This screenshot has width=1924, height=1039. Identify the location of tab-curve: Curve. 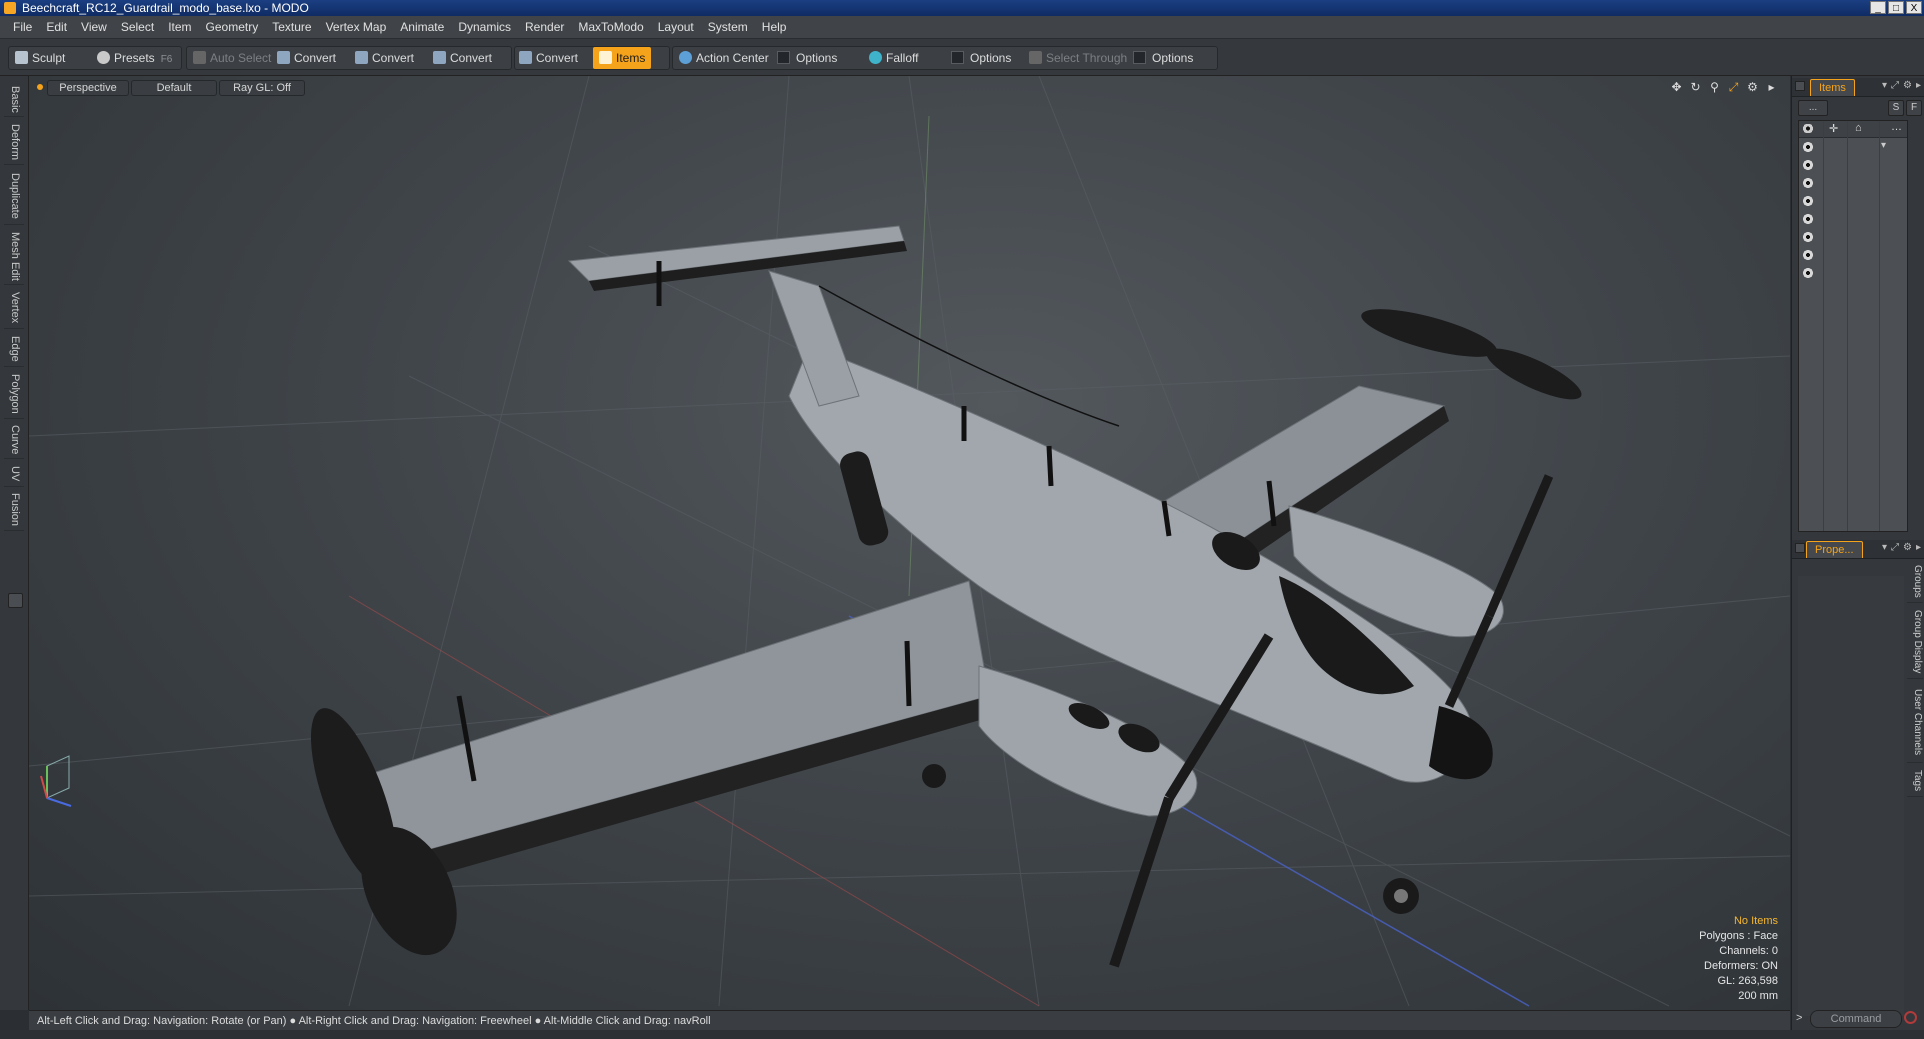
(14, 440).